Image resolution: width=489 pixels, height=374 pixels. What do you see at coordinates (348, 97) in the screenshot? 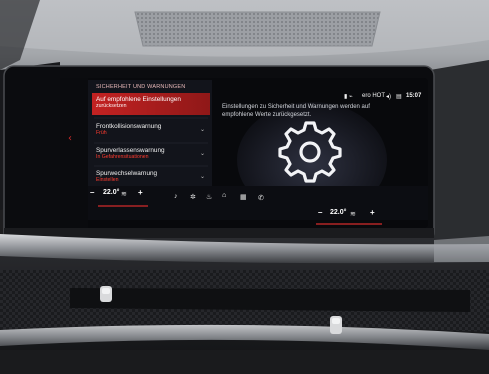
I see `connectivity-icon: ▮ ⌁` at bounding box center [348, 97].